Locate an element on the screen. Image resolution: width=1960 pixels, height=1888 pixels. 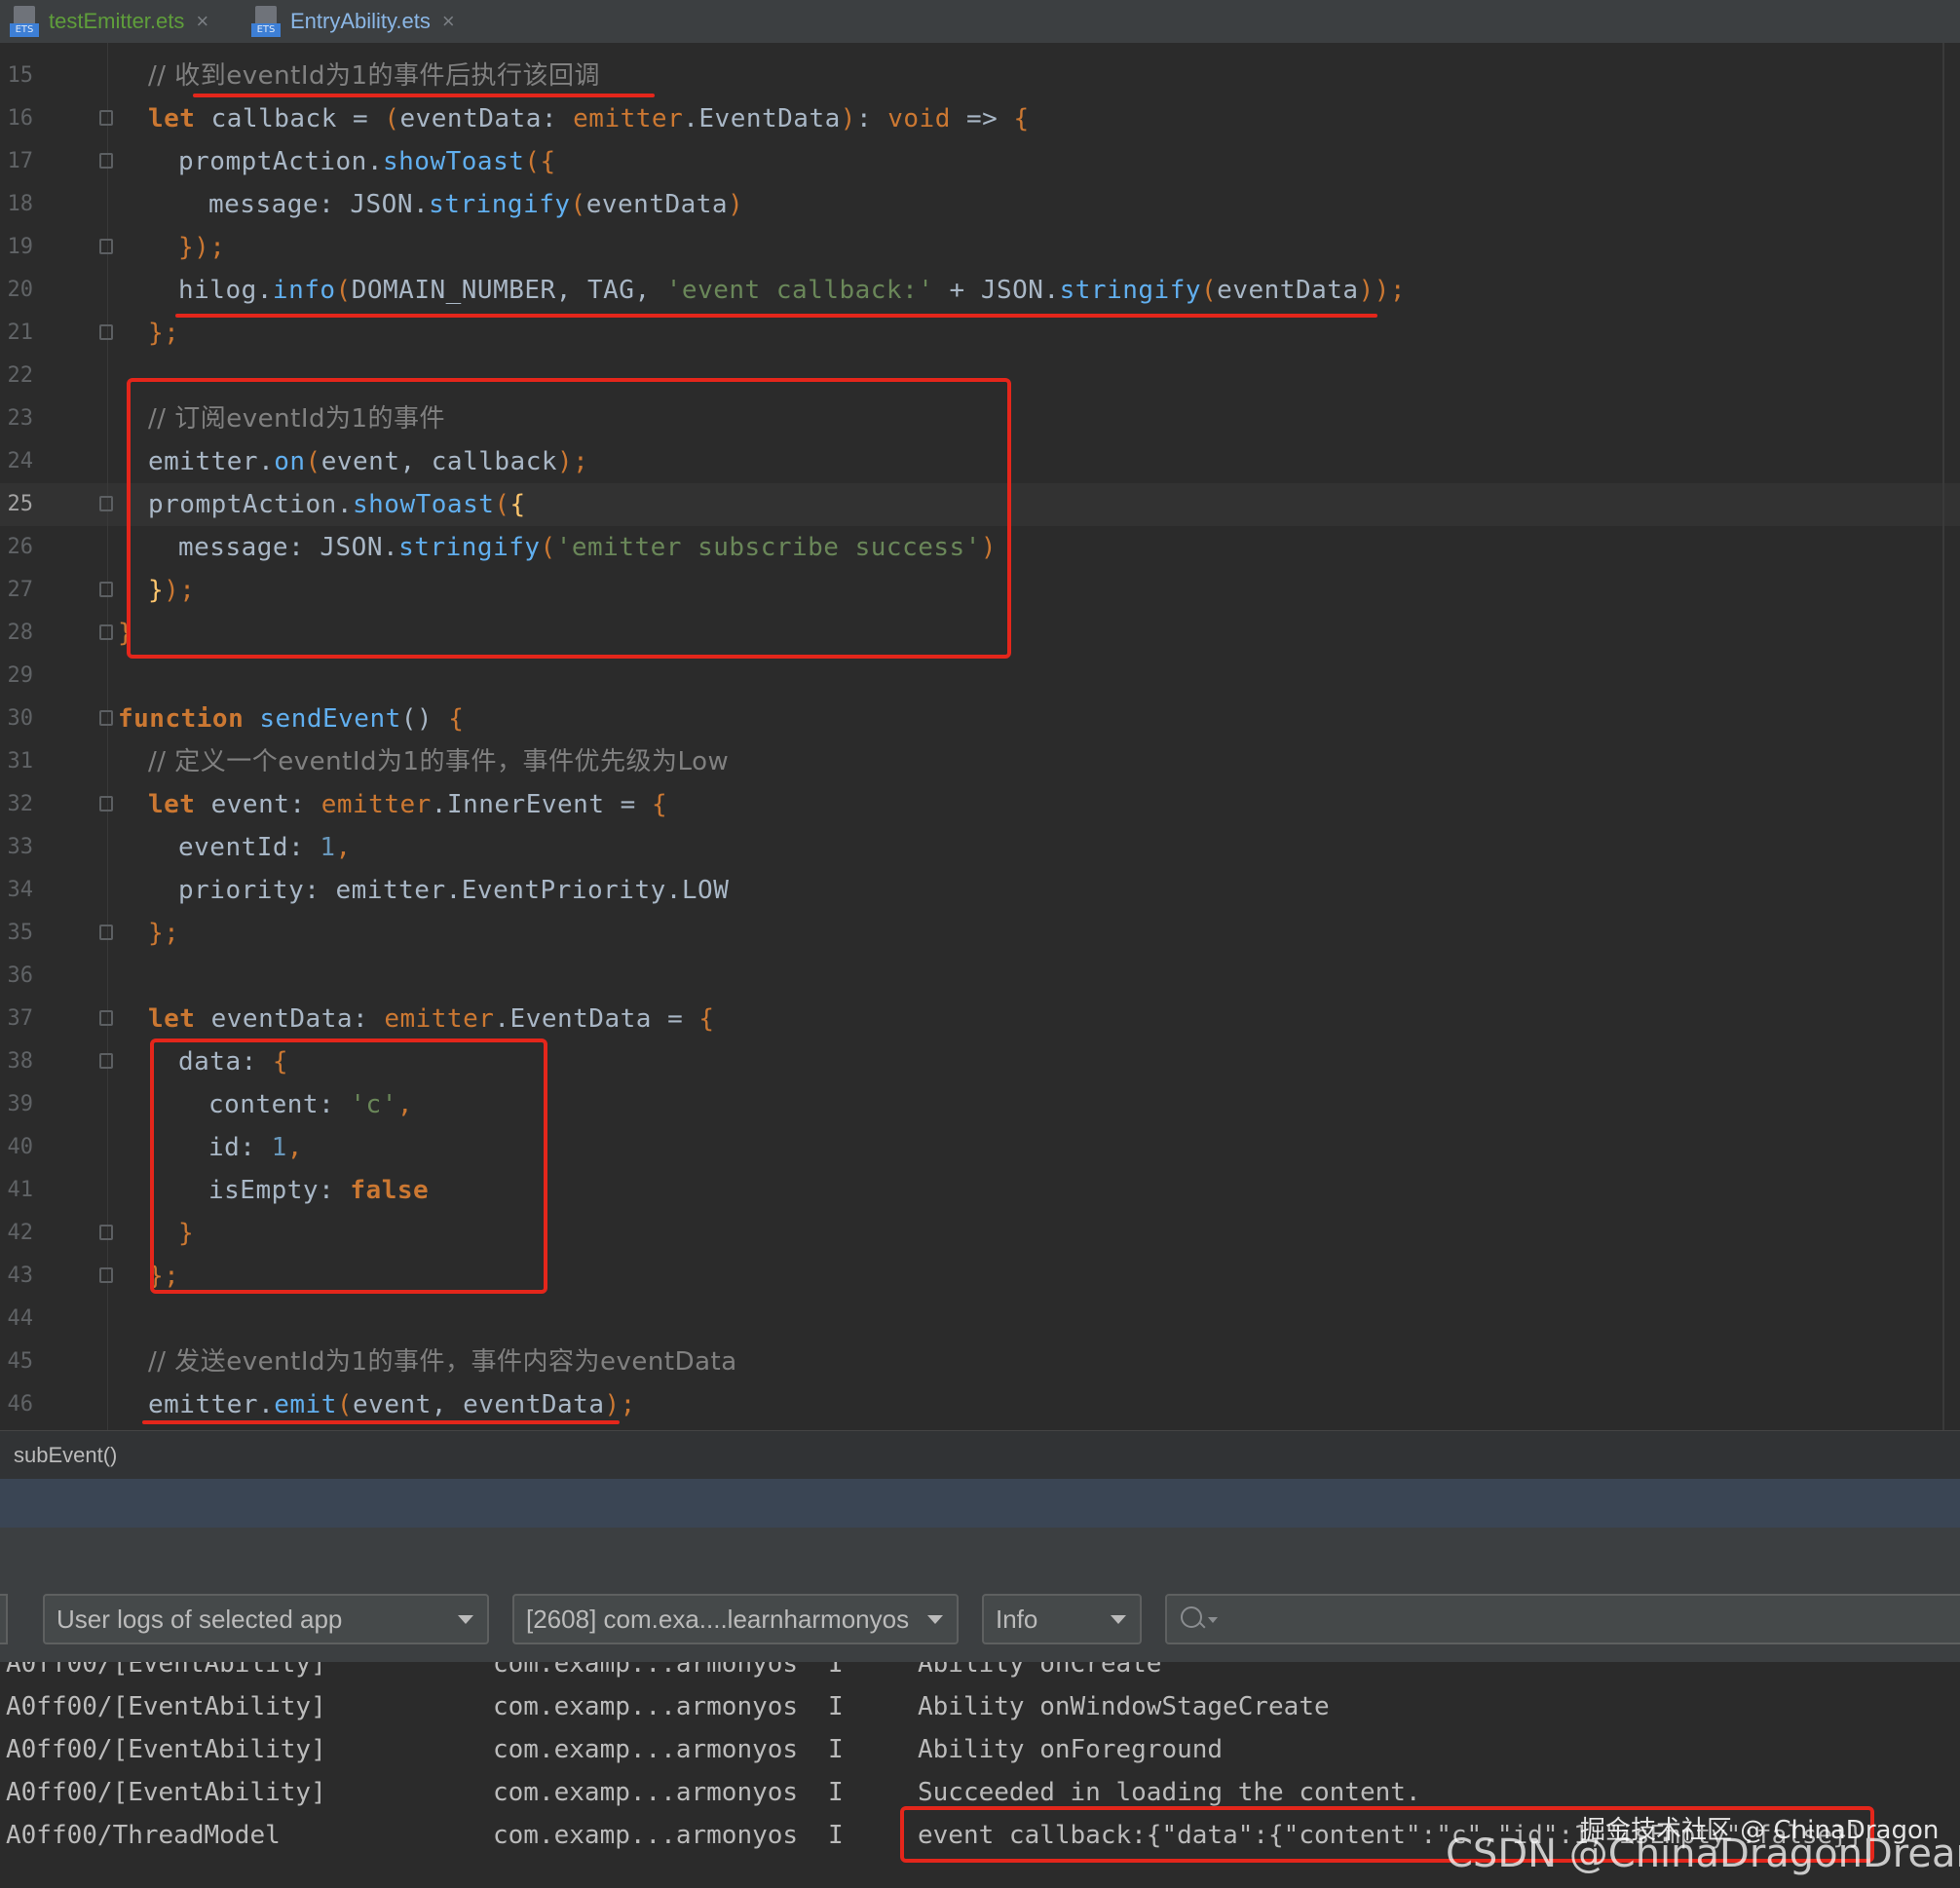
code-text: // 收到eventId为1的事件后执行该回调 is located at coordinates (374, 76).